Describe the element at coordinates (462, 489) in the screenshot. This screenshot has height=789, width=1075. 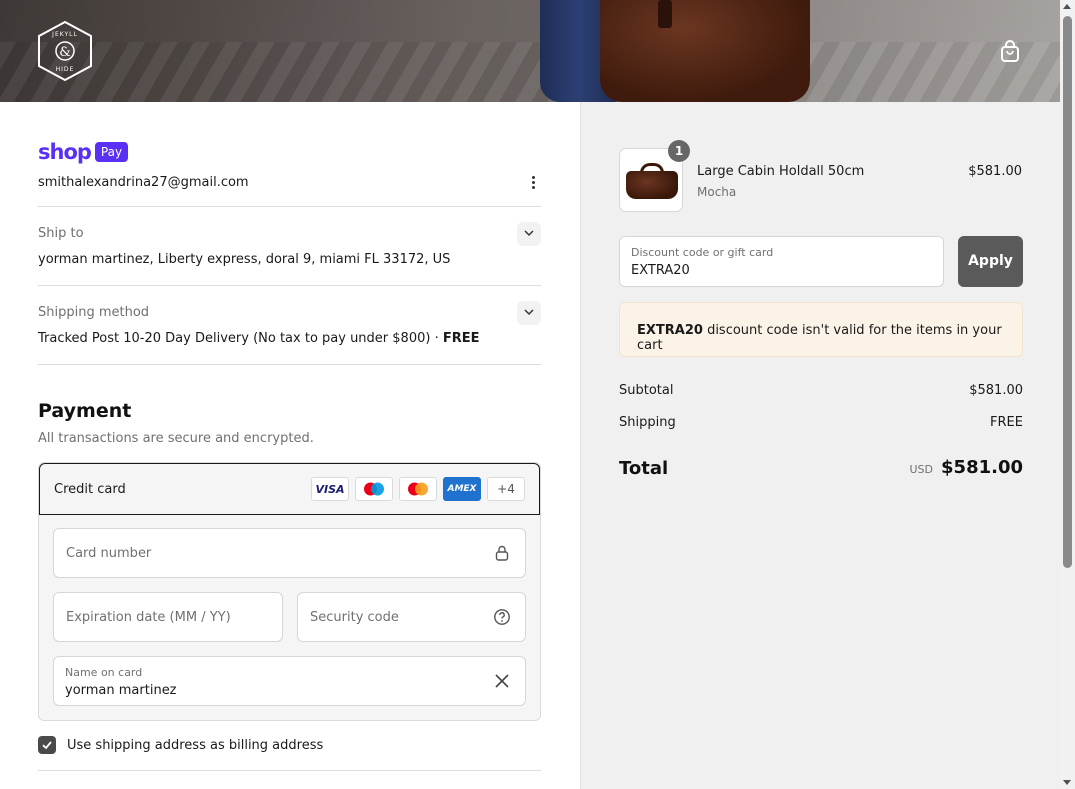
I see `amex-icon: AMEX` at that location.